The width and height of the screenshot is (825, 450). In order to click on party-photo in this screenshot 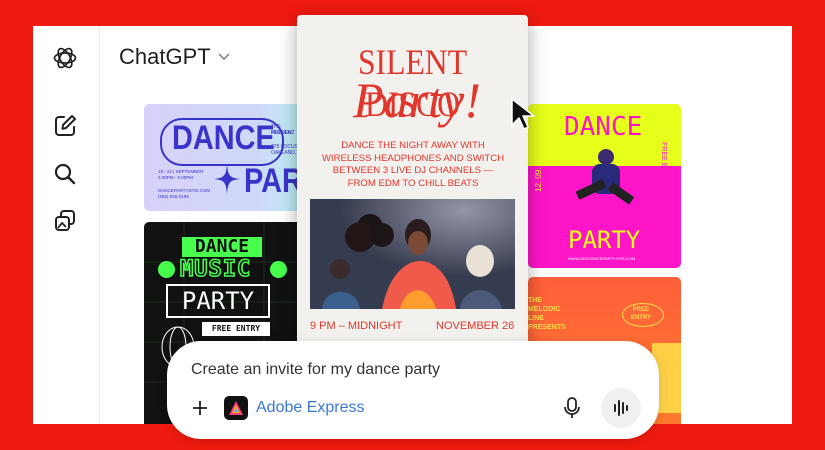, I will do `click(412, 254)`.